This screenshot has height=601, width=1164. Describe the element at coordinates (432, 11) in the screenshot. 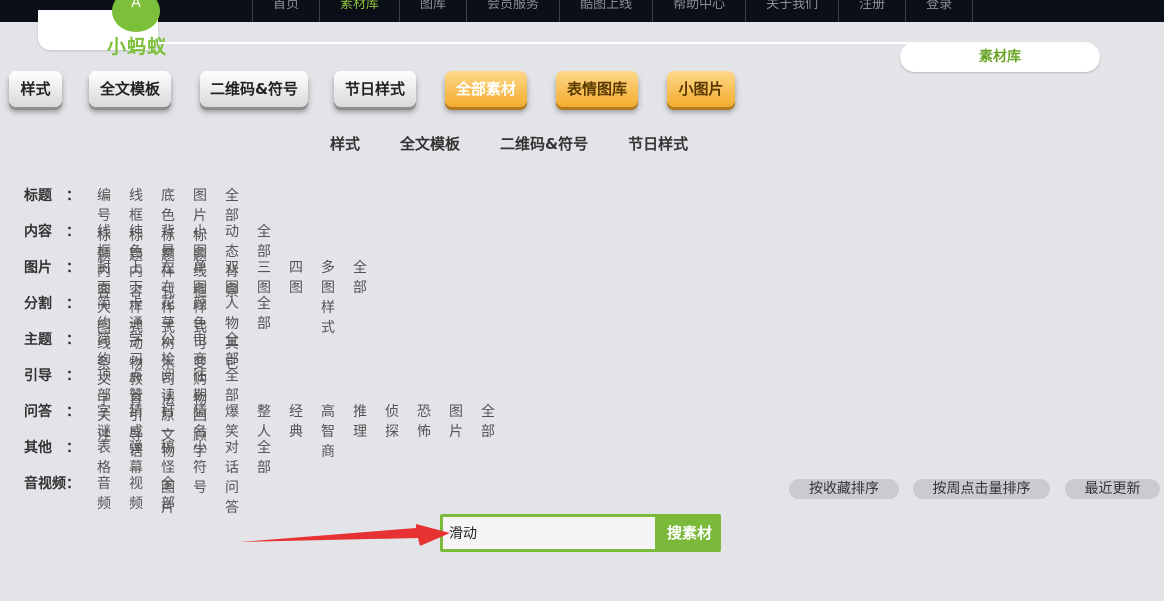

I see `nav-item-gallery: 图库` at that location.